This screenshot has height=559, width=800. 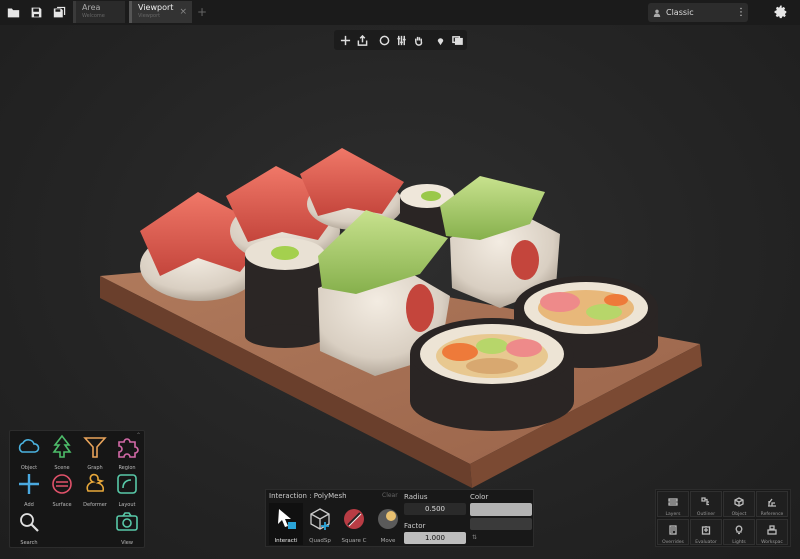 What do you see at coordinates (706, 542) in the screenshot?
I see `button-label: Evaluator` at bounding box center [706, 542].